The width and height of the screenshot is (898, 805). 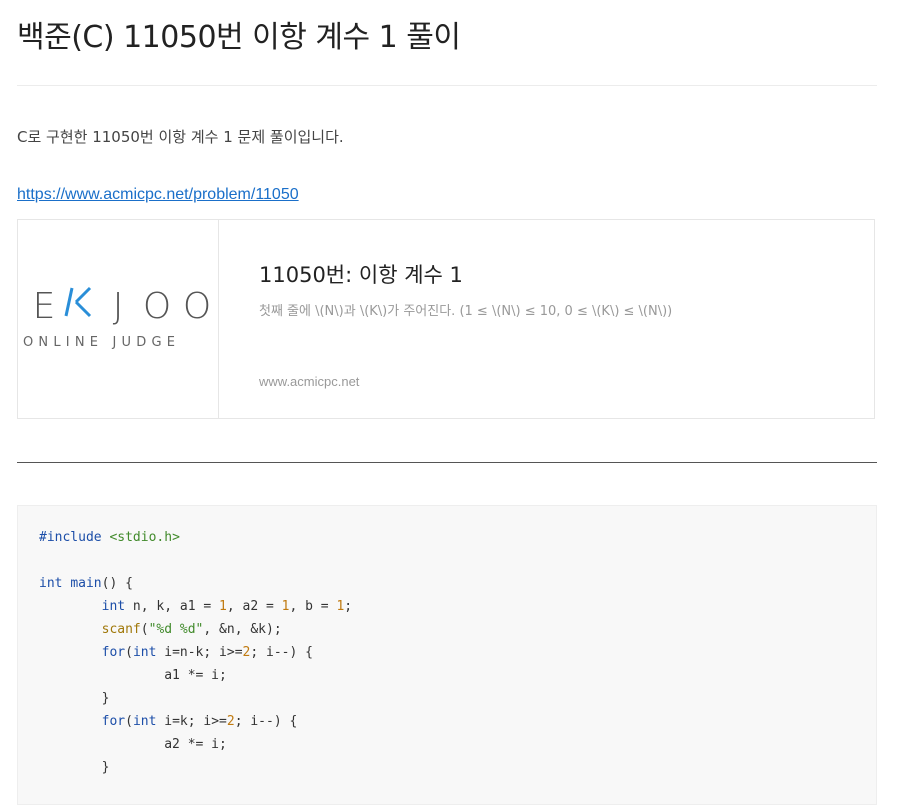 What do you see at coordinates (361, 275) in the screenshot?
I see `card-title: 11050번: 이항 계수 1` at bounding box center [361, 275].